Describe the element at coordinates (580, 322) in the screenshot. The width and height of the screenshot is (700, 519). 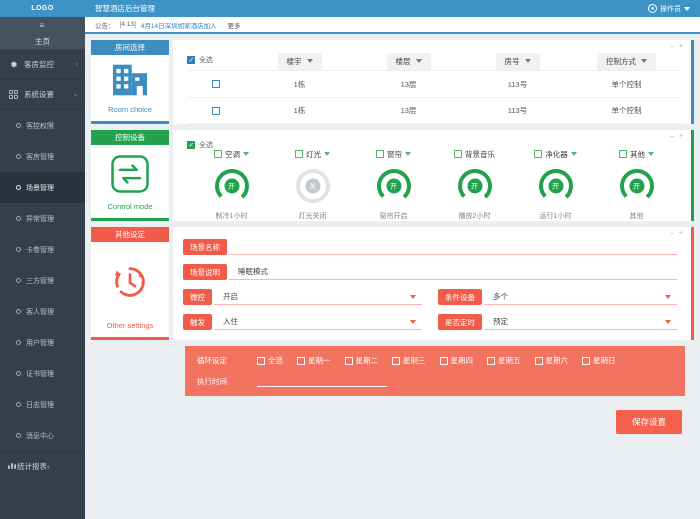
I see `timing-select: 预定` at that location.